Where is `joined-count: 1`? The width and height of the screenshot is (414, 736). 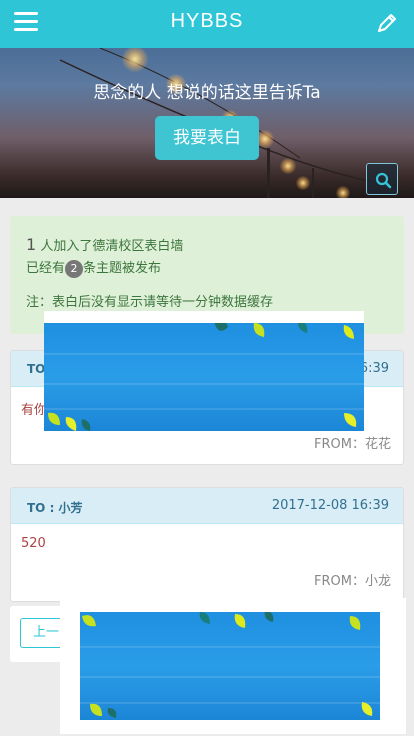 joined-count: 1 is located at coordinates (31, 244).